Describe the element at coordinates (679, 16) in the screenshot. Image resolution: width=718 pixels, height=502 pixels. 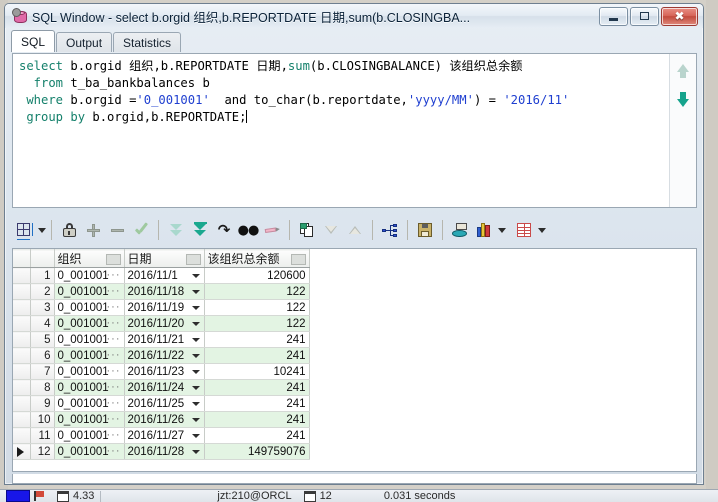
I see `close-button: ✖` at that location.